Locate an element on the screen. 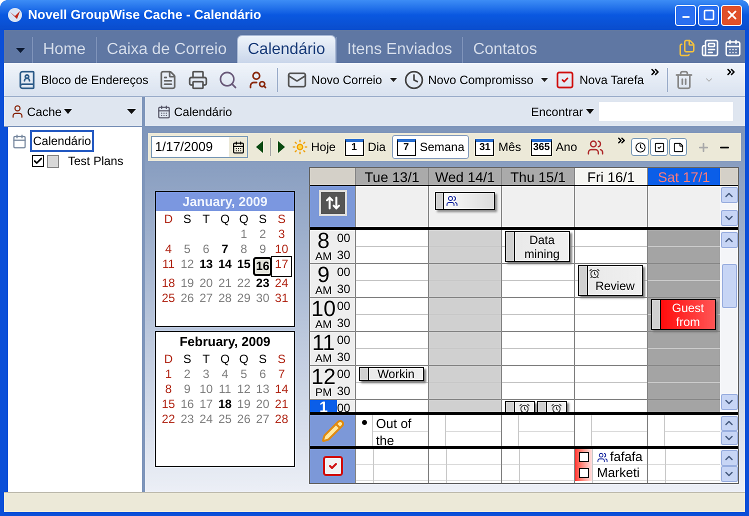  calendar-day: 4 is located at coordinates (225, 374).